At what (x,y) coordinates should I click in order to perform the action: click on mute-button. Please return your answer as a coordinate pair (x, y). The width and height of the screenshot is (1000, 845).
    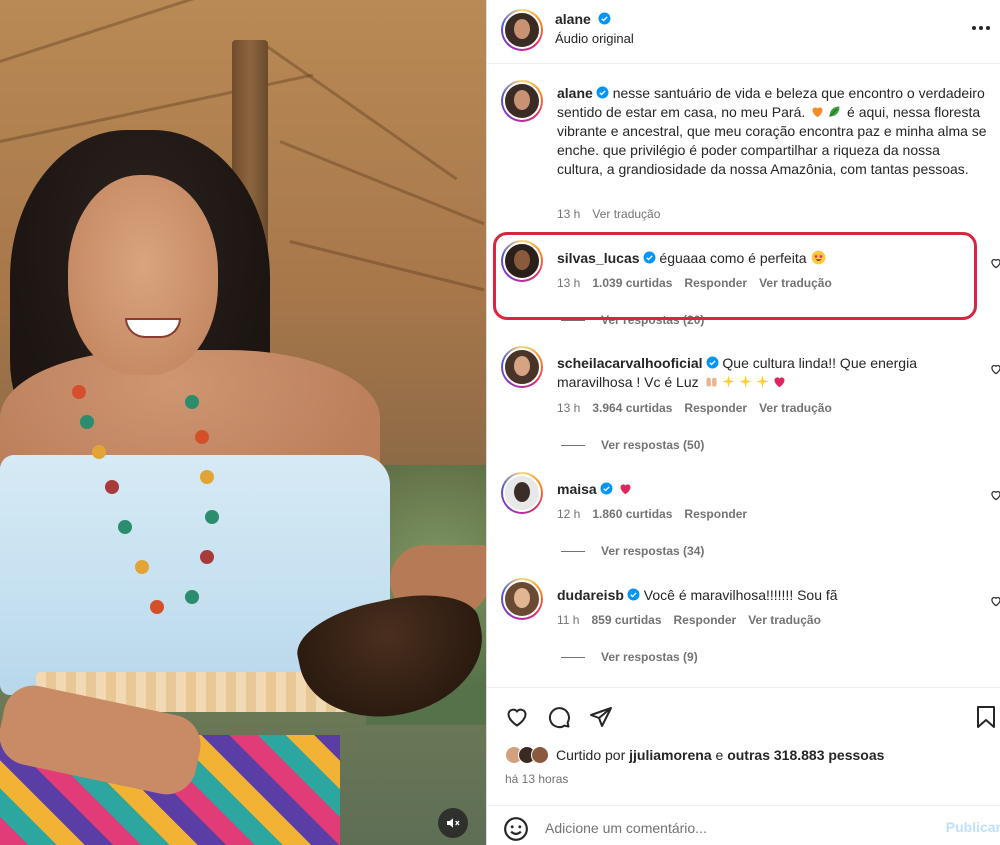
    Looking at the image, I should click on (453, 823).